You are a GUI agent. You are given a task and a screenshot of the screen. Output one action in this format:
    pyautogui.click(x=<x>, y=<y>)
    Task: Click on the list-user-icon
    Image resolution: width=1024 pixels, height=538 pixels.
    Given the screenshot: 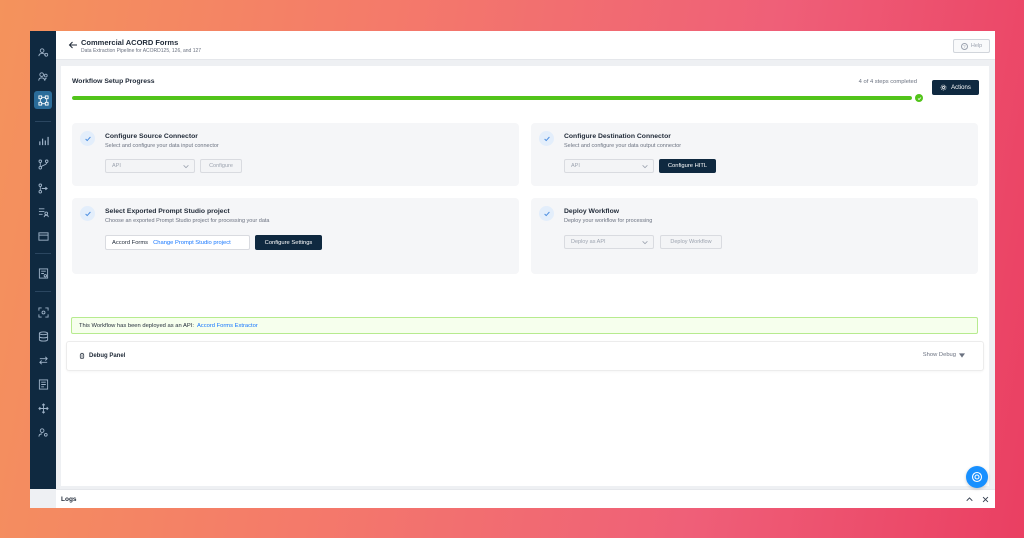 What is the action you would take?
    pyautogui.click(x=43, y=212)
    